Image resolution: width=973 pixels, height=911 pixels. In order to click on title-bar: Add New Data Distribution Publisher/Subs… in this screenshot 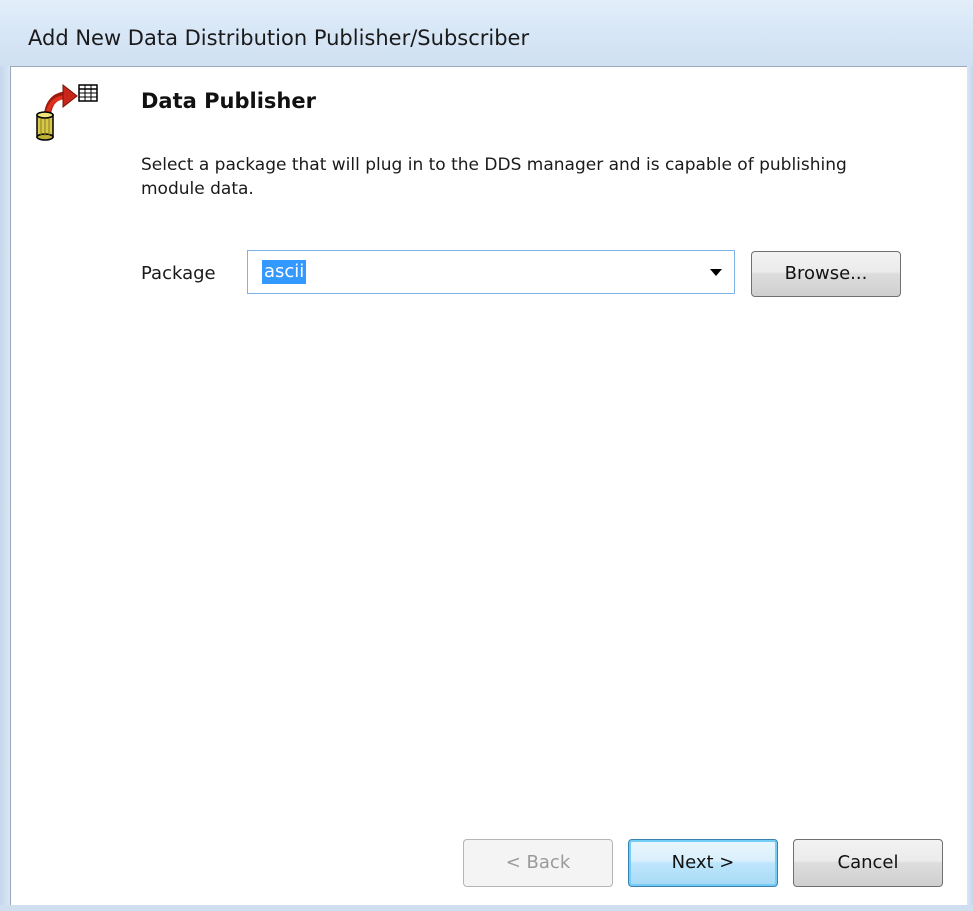, I will do `click(486, 33)`.